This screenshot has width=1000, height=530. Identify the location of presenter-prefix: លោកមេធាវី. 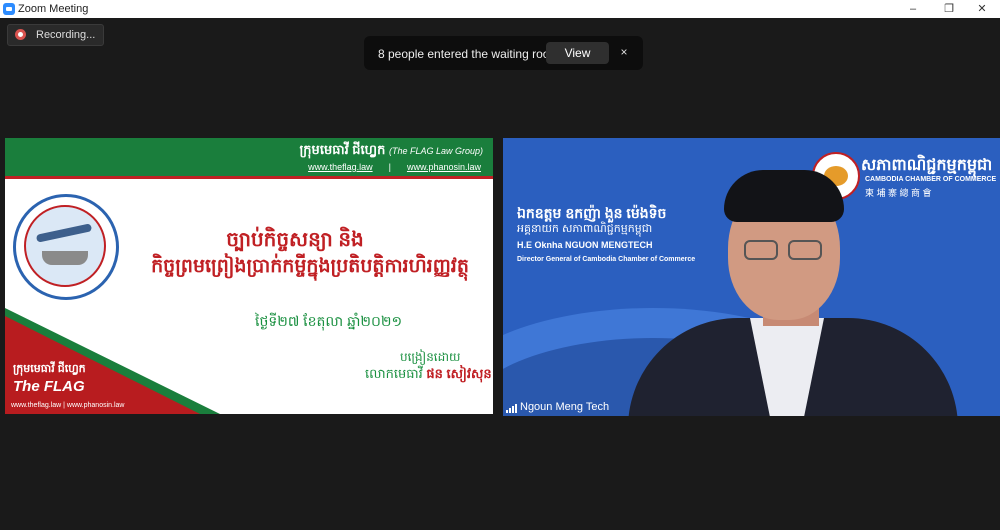
(394, 373).